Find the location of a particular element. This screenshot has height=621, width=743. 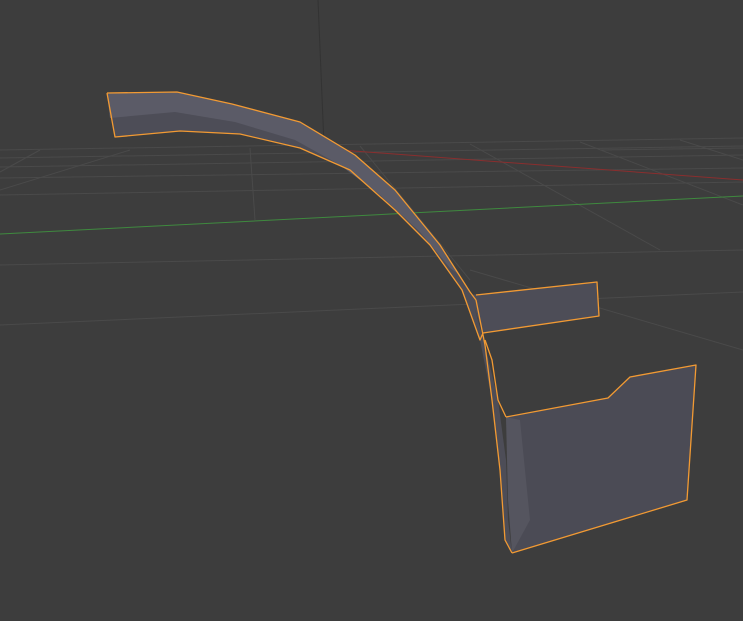

z-axis-line is located at coordinates (321, 73).